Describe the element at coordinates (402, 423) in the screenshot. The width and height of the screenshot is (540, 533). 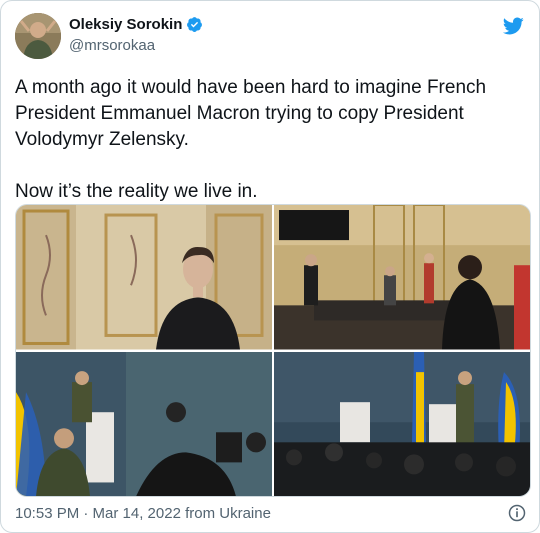
I see `photo-zelensky-press-conference-wide` at that location.